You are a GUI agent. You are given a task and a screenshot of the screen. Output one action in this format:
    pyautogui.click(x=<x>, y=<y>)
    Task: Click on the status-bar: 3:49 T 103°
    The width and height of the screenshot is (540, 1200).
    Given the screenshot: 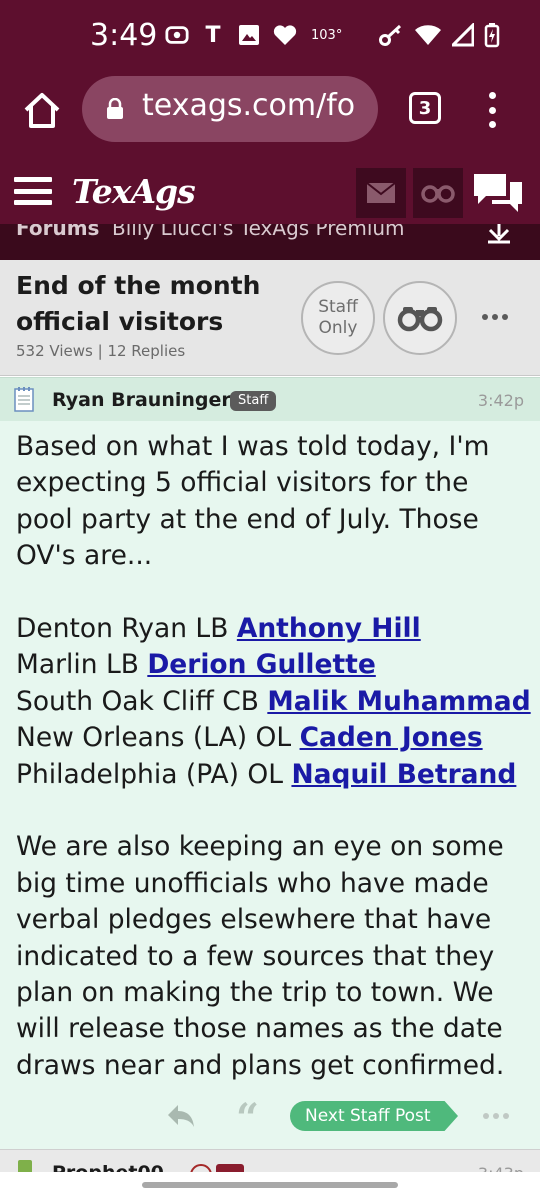 What is the action you would take?
    pyautogui.click(x=270, y=36)
    